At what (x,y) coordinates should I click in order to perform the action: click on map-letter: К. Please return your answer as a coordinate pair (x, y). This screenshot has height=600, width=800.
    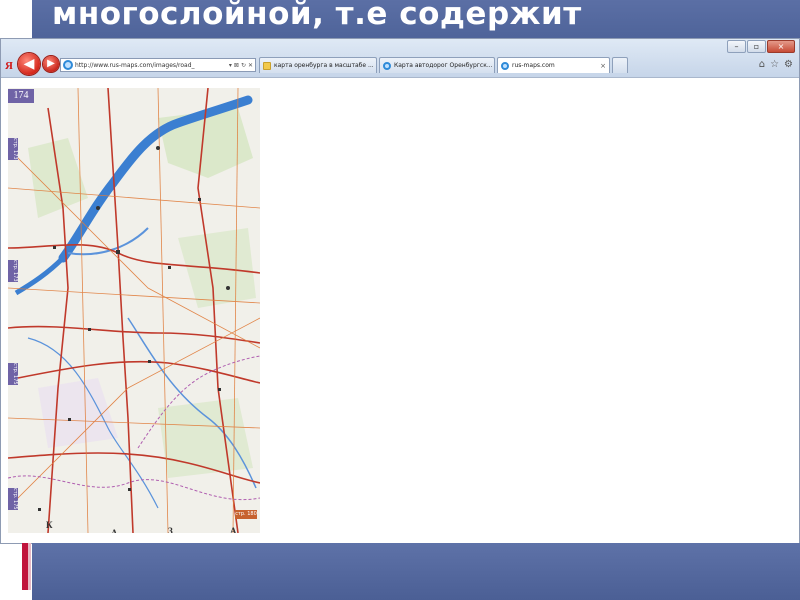
    Looking at the image, I should click on (49, 525).